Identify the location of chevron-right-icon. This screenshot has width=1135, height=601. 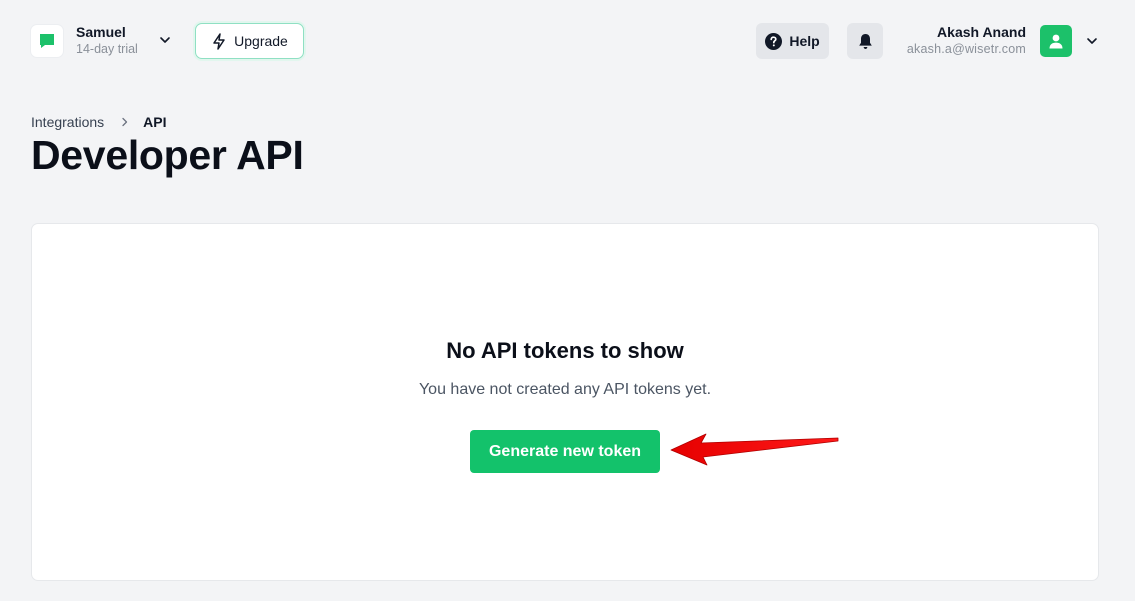
(125, 122).